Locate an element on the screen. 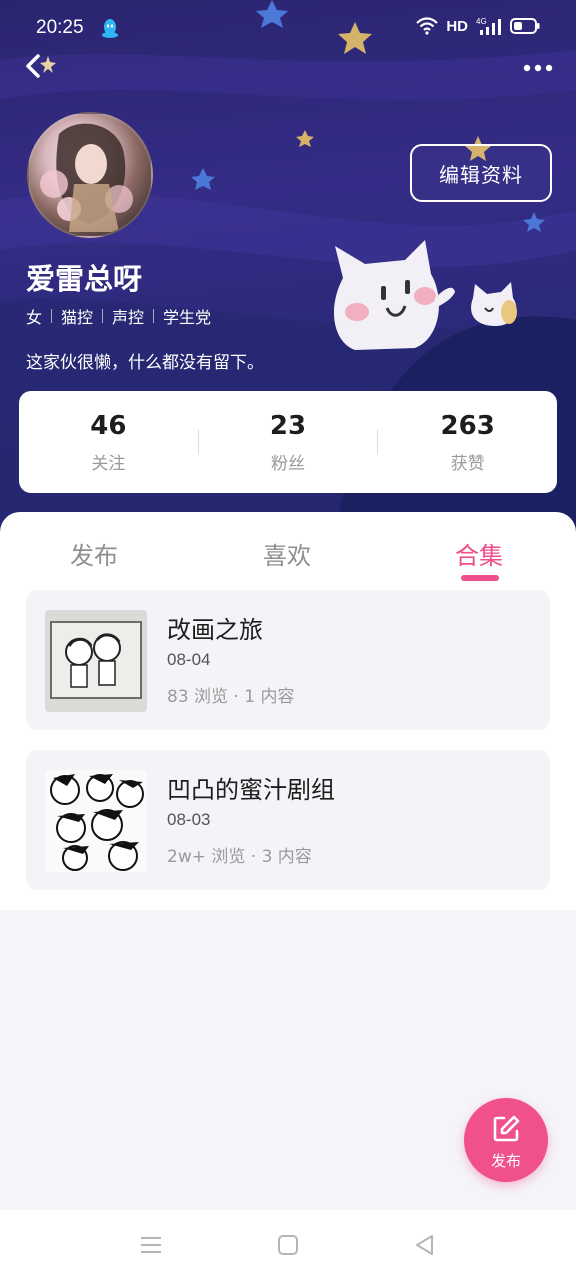 The image size is (576, 1280). stats-card: 46 关注 23 粉丝 263 获赞 is located at coordinates (288, 442).